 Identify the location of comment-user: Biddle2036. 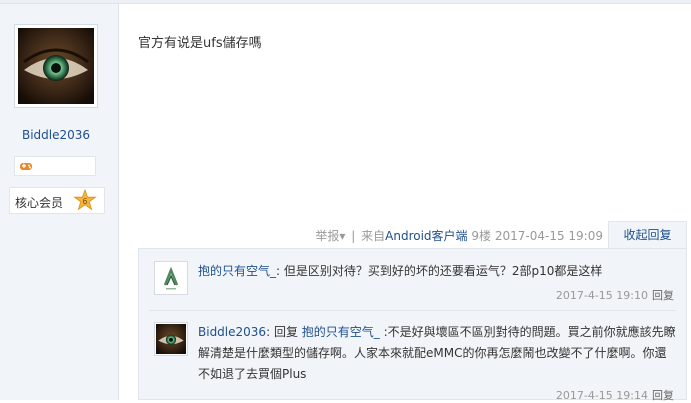
(232, 332).